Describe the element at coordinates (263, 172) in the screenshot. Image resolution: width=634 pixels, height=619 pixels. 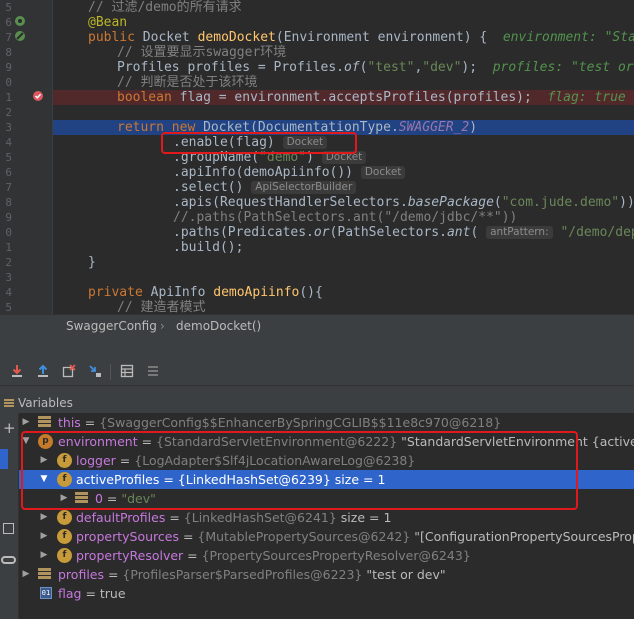
I see `code-text: .apiInfo(demoApiinfo())` at that location.